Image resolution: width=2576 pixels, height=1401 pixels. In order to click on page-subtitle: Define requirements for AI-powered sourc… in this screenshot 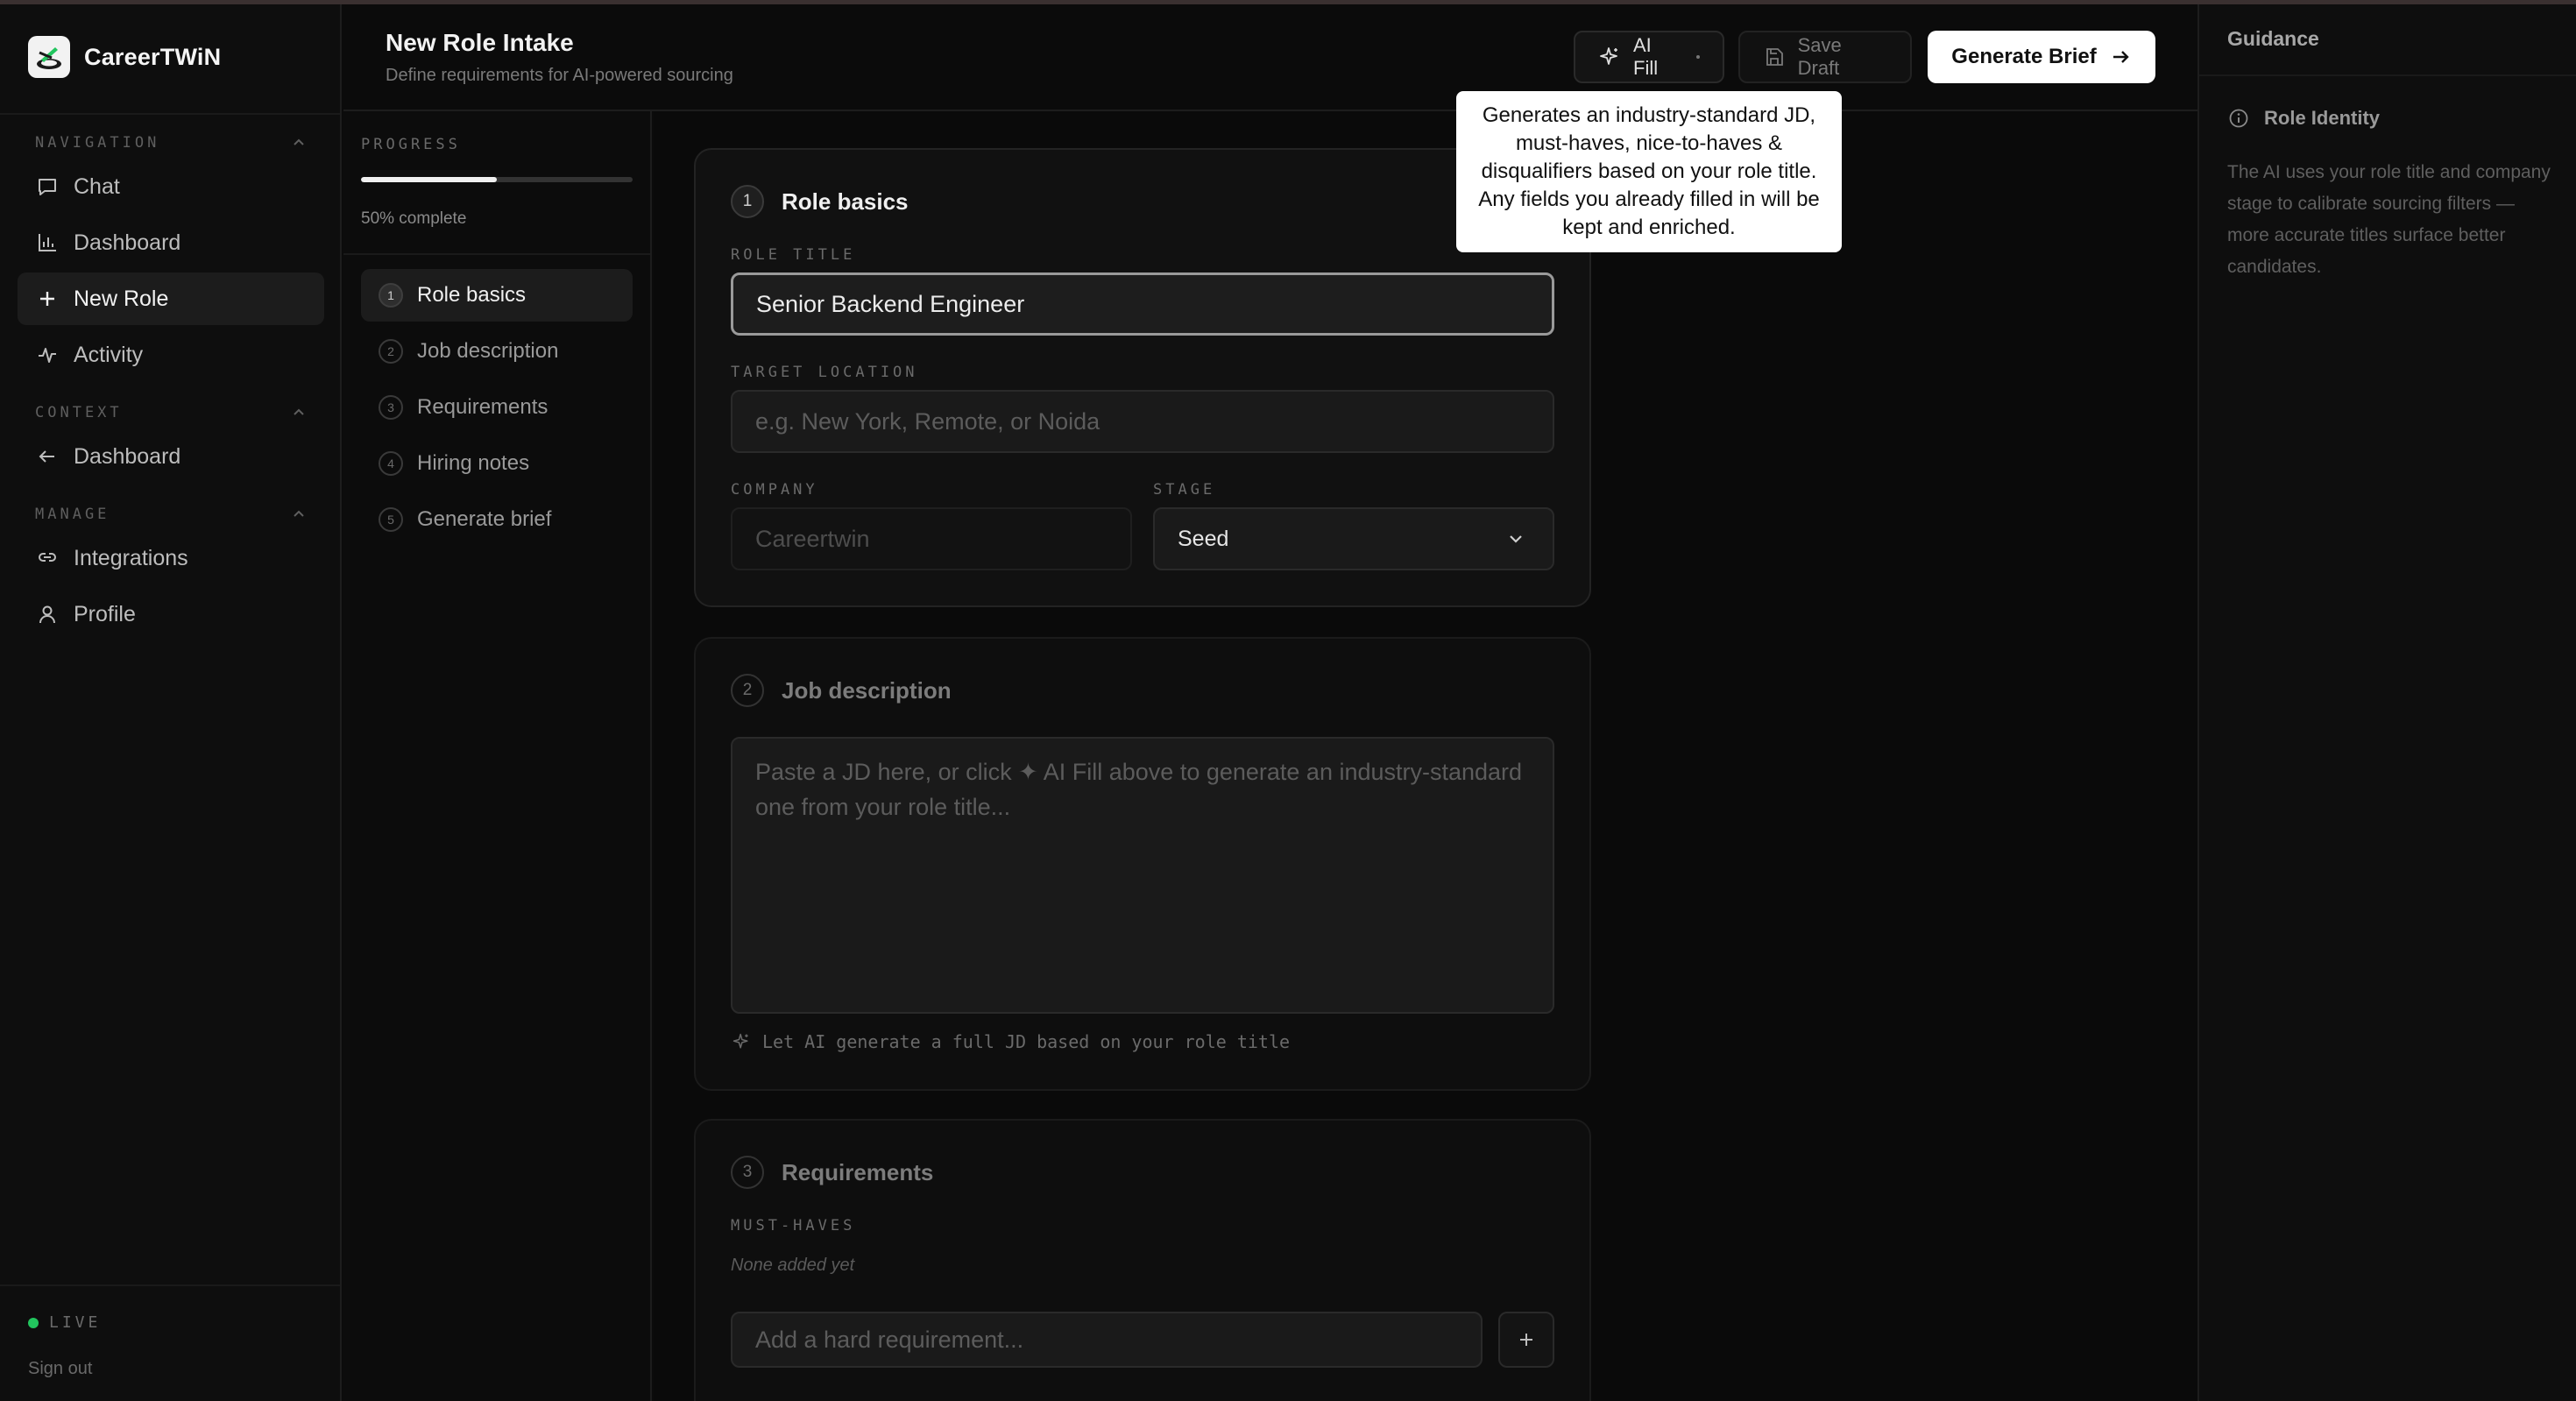, I will do `click(559, 75)`.